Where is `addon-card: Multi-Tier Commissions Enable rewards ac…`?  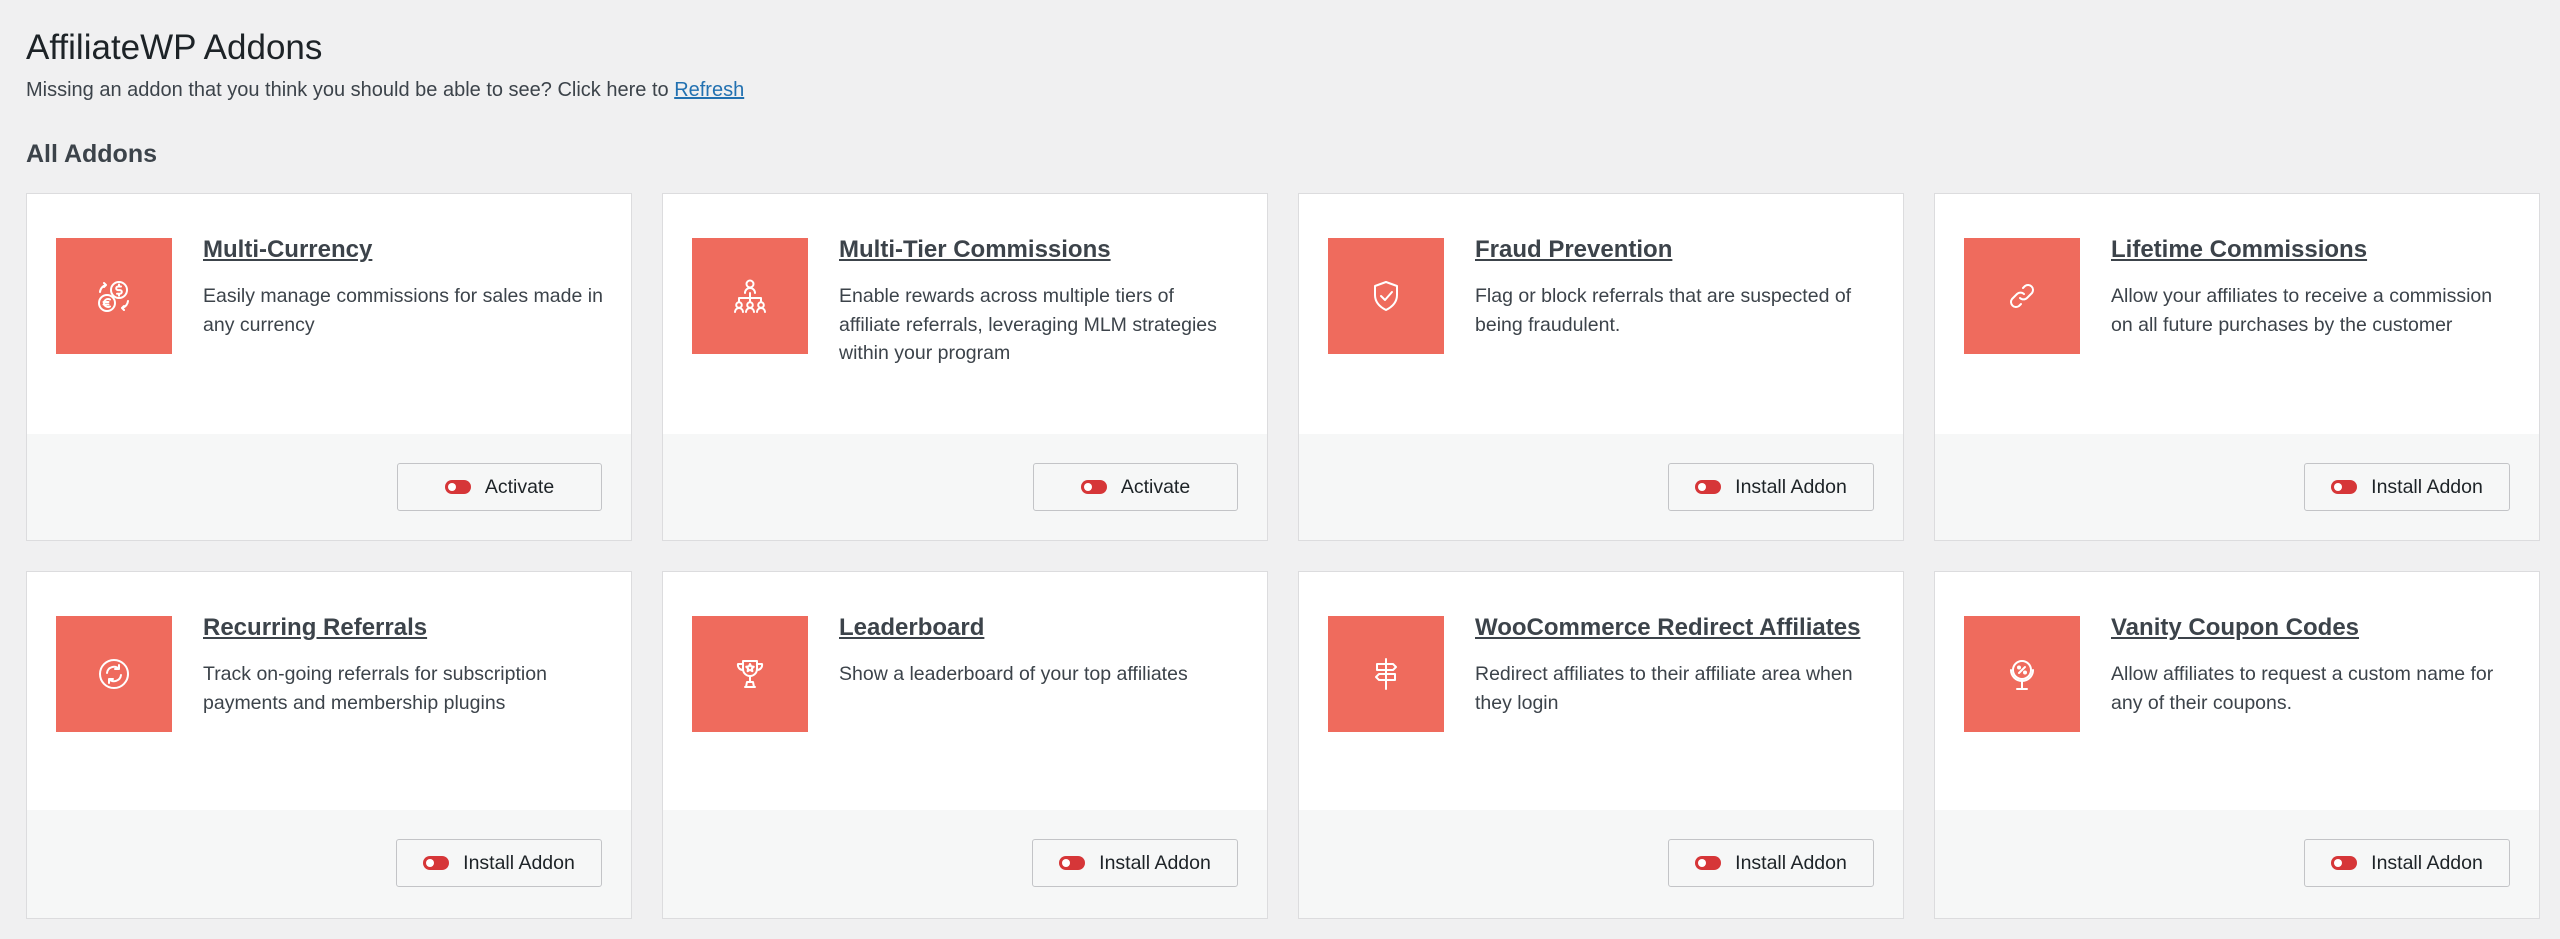
addon-card: Multi-Tier Commissions Enable rewards ac… is located at coordinates (965, 367).